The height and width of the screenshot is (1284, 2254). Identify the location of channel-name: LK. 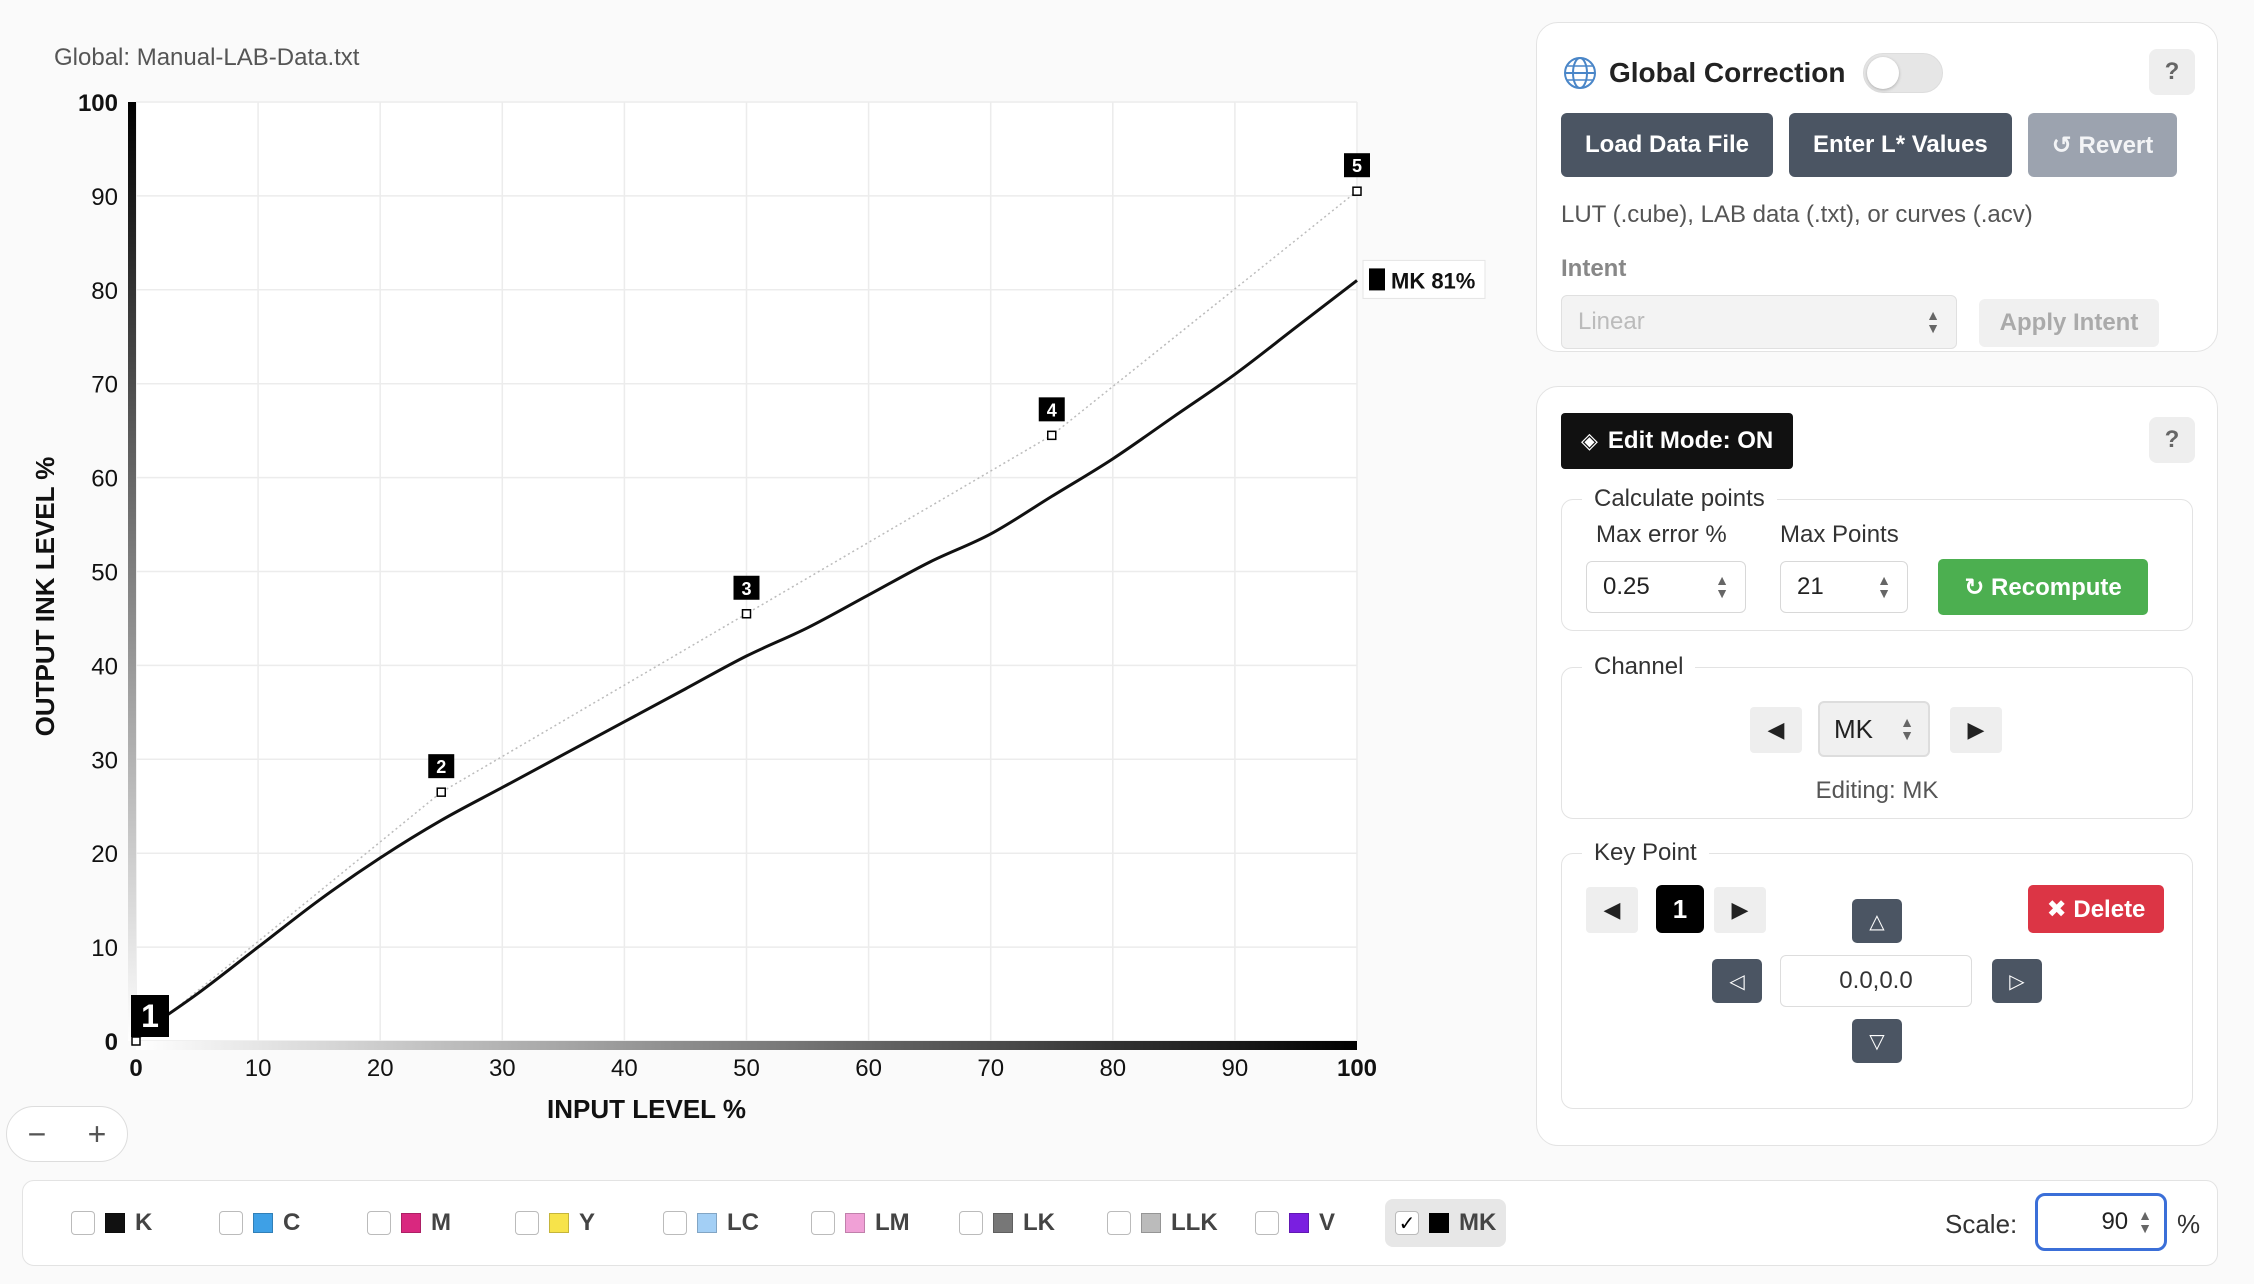
(1039, 1222).